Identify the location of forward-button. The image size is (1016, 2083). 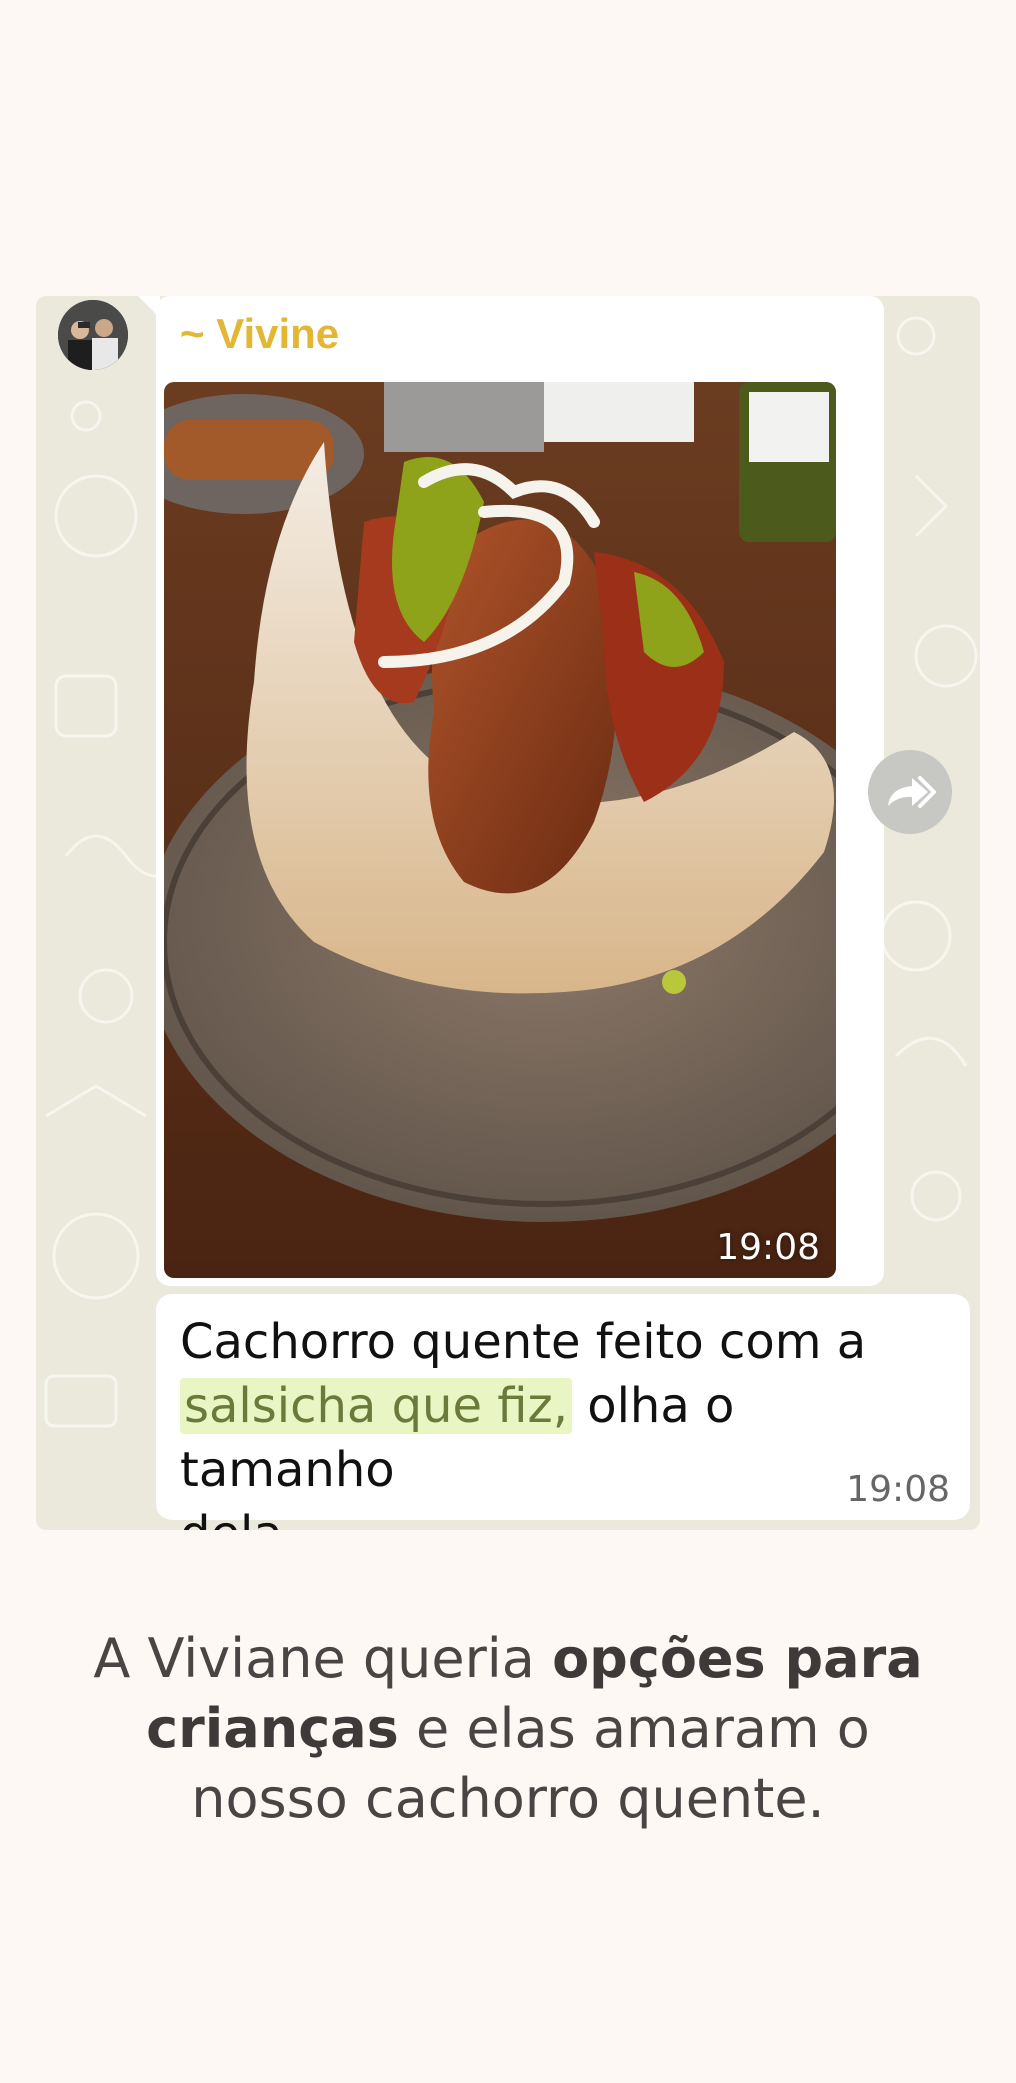
(910, 792).